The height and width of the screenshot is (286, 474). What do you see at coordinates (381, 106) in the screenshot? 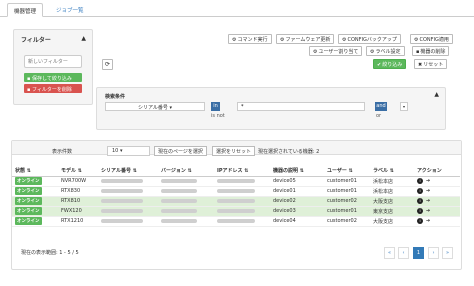
I see `and-button: and` at bounding box center [381, 106].